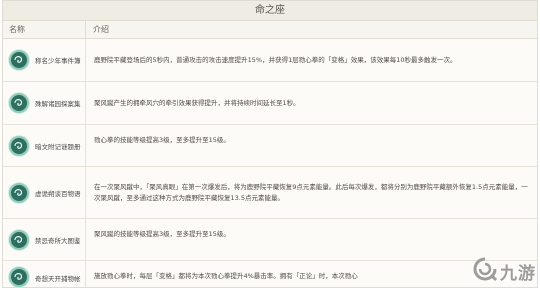  What do you see at coordinates (44, 29) in the screenshot?
I see `column-header-name: 名称` at bounding box center [44, 29].